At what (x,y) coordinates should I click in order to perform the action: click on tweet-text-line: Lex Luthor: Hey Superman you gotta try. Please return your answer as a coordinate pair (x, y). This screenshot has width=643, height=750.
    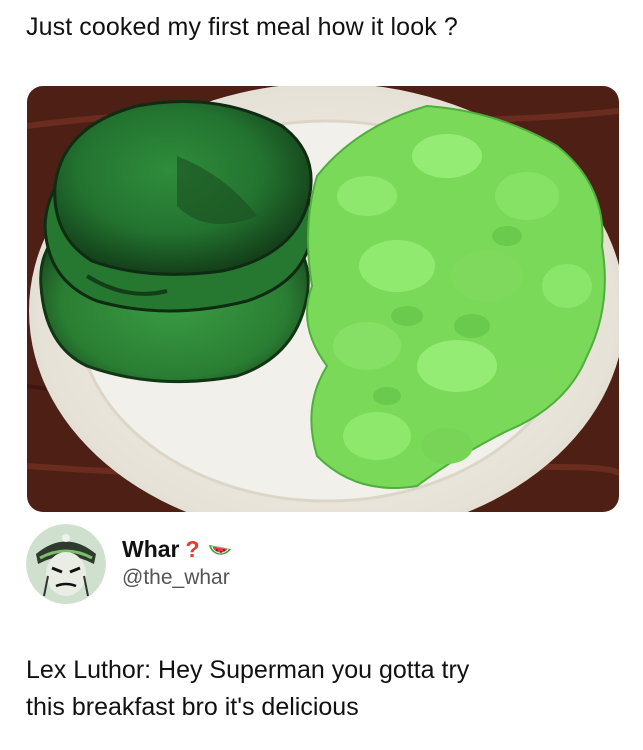
    Looking at the image, I should click on (248, 670).